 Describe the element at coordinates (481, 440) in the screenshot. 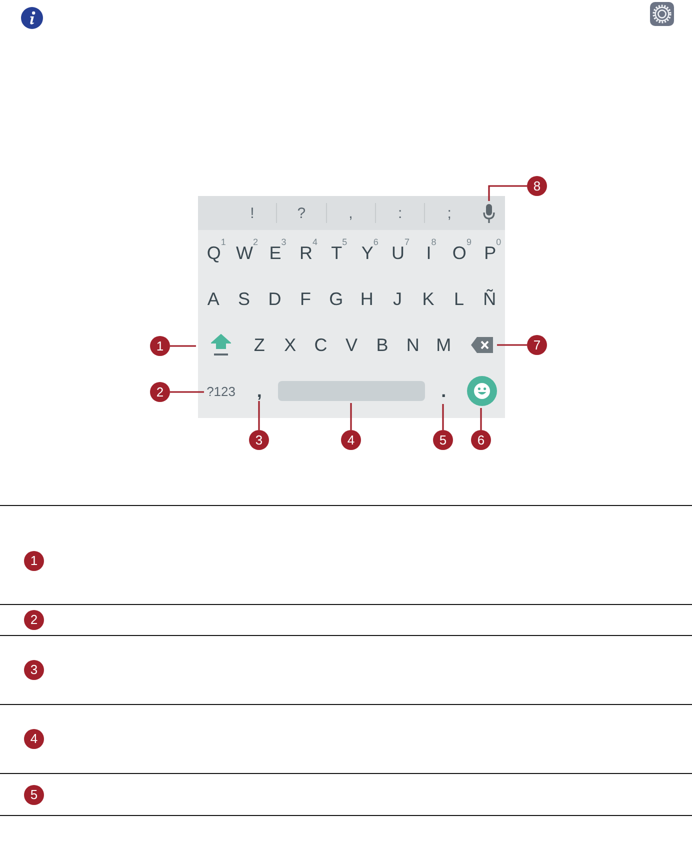

I see `callout-badge: 6` at that location.